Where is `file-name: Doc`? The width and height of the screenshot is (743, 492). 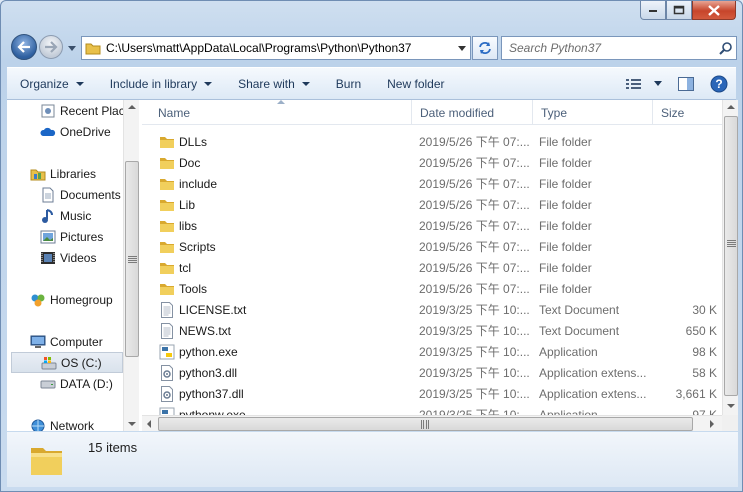 file-name: Doc is located at coordinates (190, 162).